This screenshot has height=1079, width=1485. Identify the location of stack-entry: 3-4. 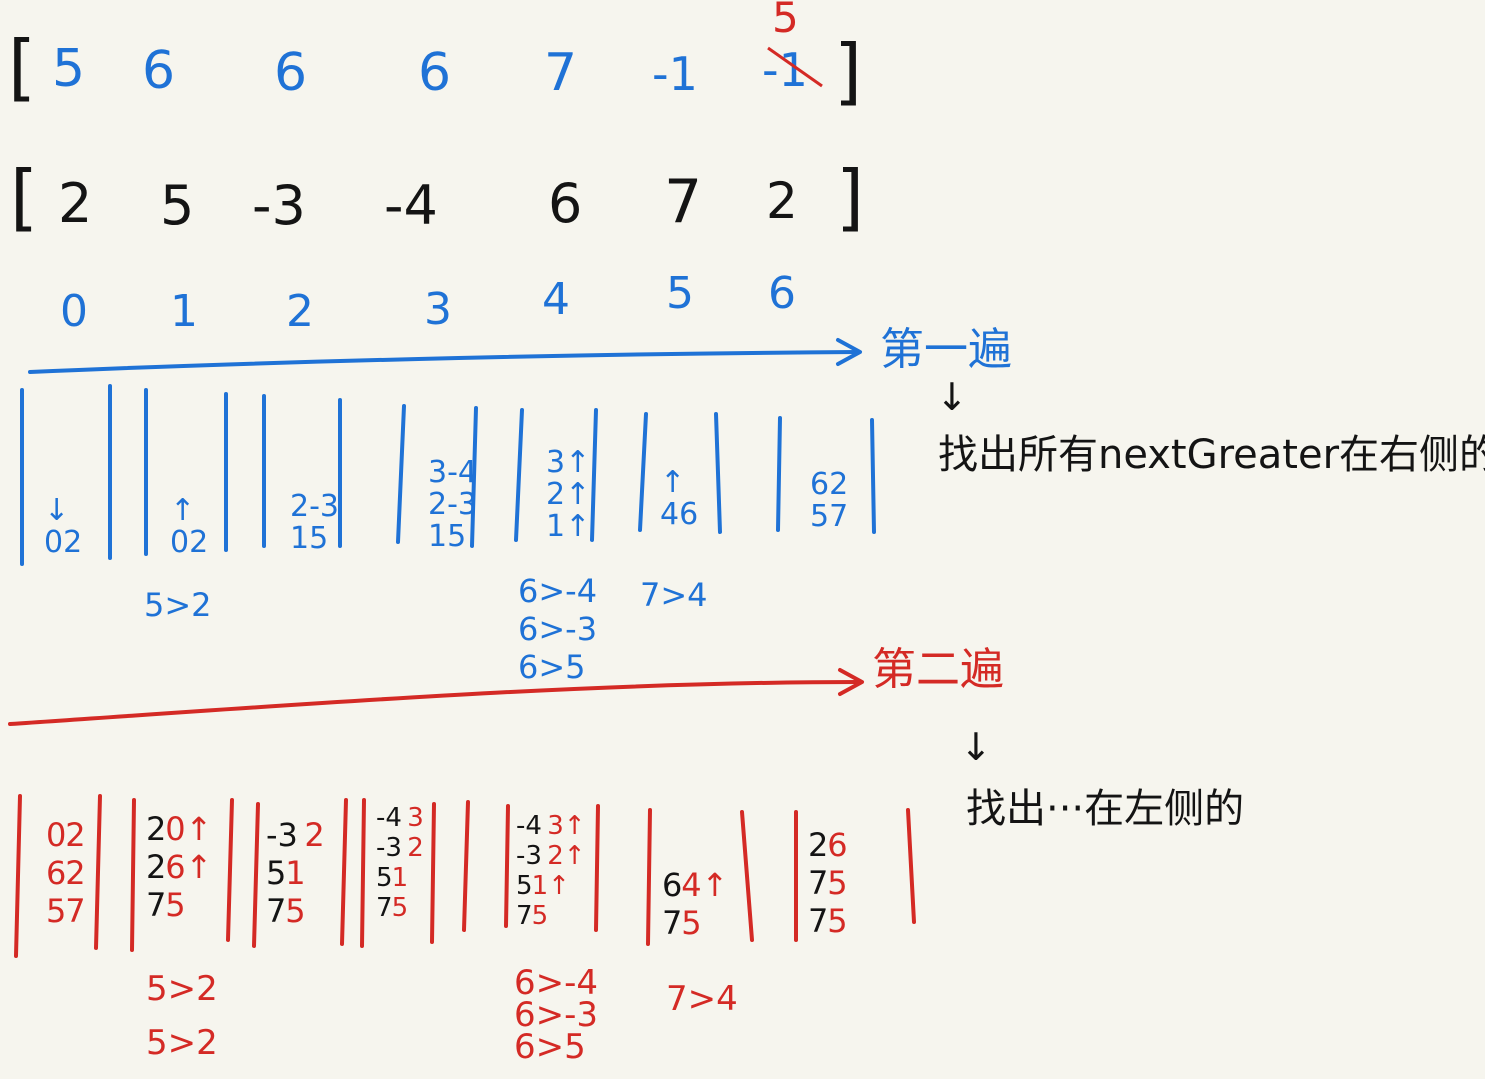
(452, 472).